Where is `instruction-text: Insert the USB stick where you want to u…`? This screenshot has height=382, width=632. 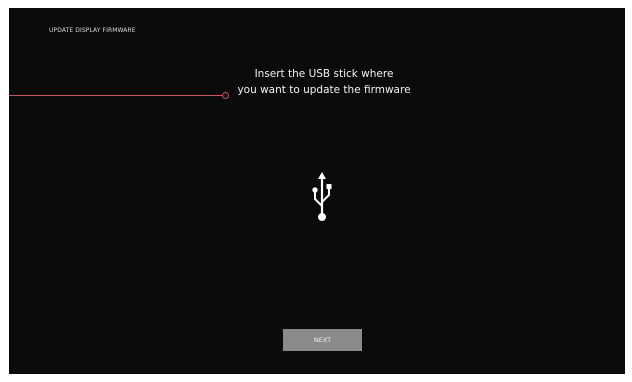
instruction-text: Insert the USB stick where you want to u… is located at coordinates (324, 82).